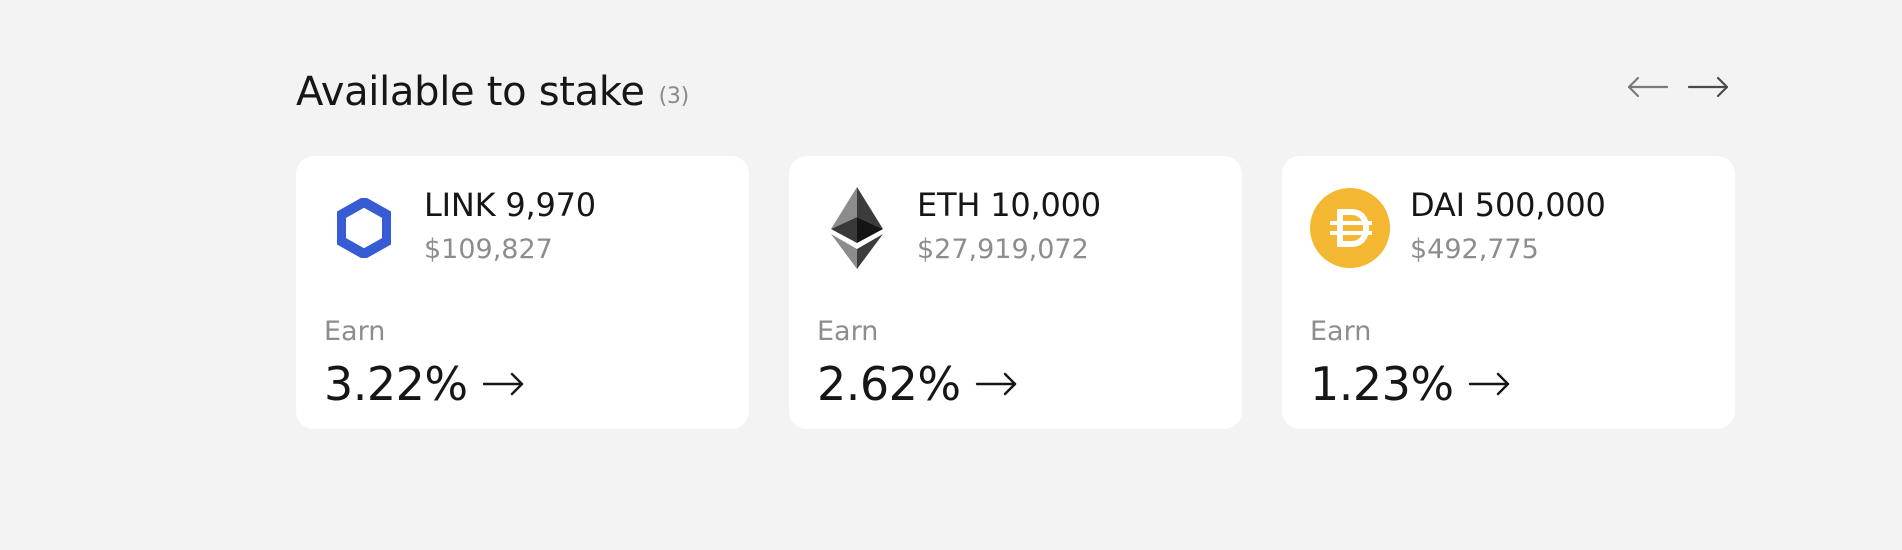  Describe the element at coordinates (1474, 249) in the screenshot. I see `token-usd-value: $492,775` at that location.